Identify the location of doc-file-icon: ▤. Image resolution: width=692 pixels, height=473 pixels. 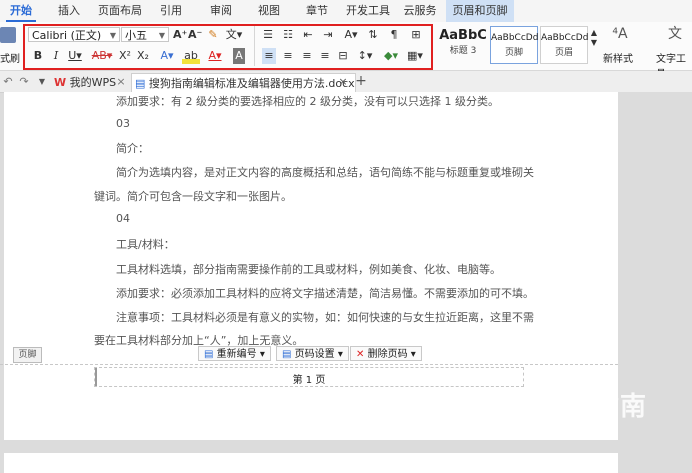
(140, 83).